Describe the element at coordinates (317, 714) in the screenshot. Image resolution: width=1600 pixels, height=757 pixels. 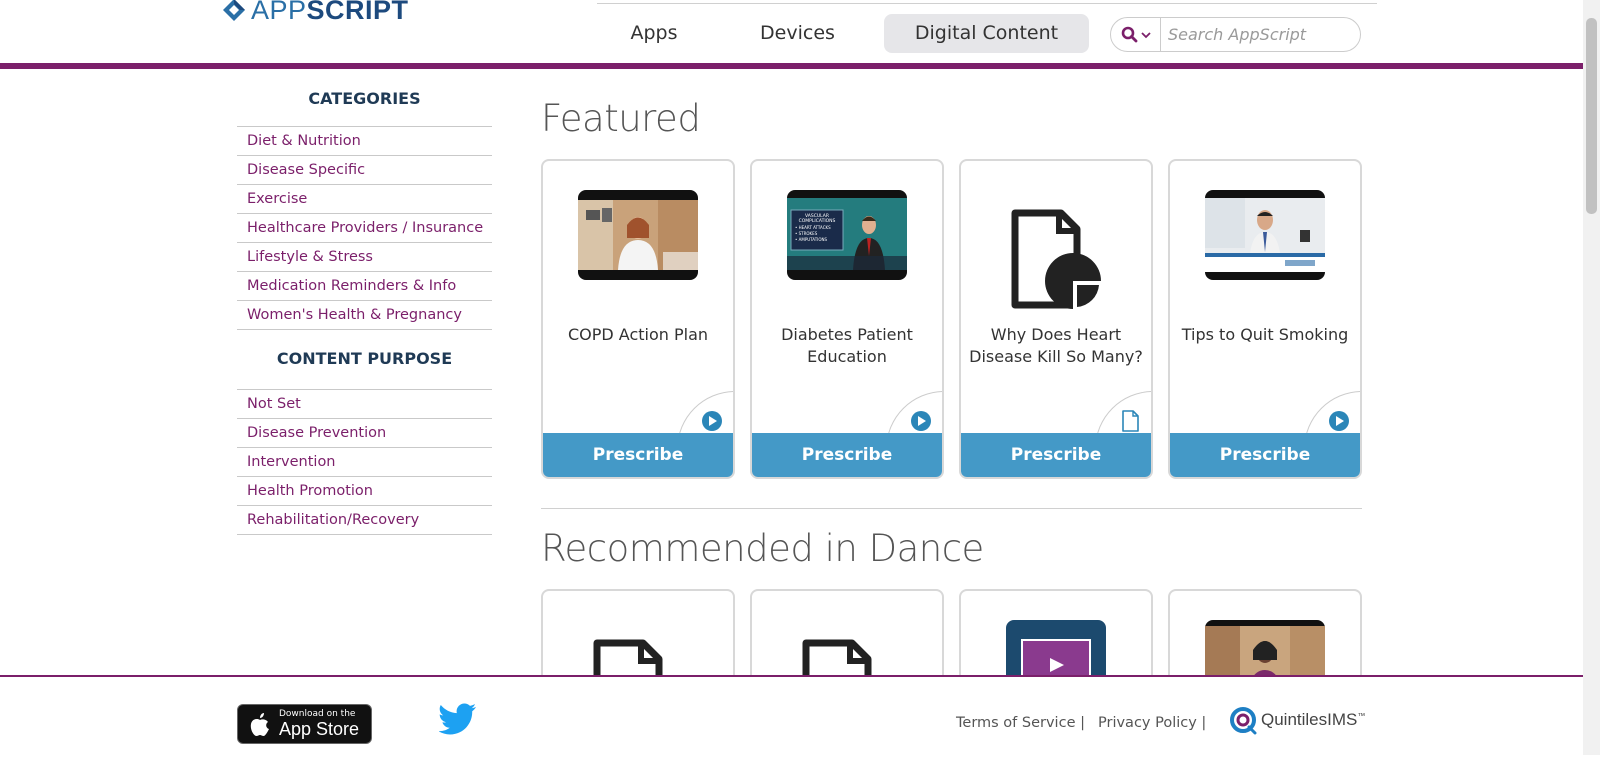
I see `app-store-small-text: Download on the` at that location.